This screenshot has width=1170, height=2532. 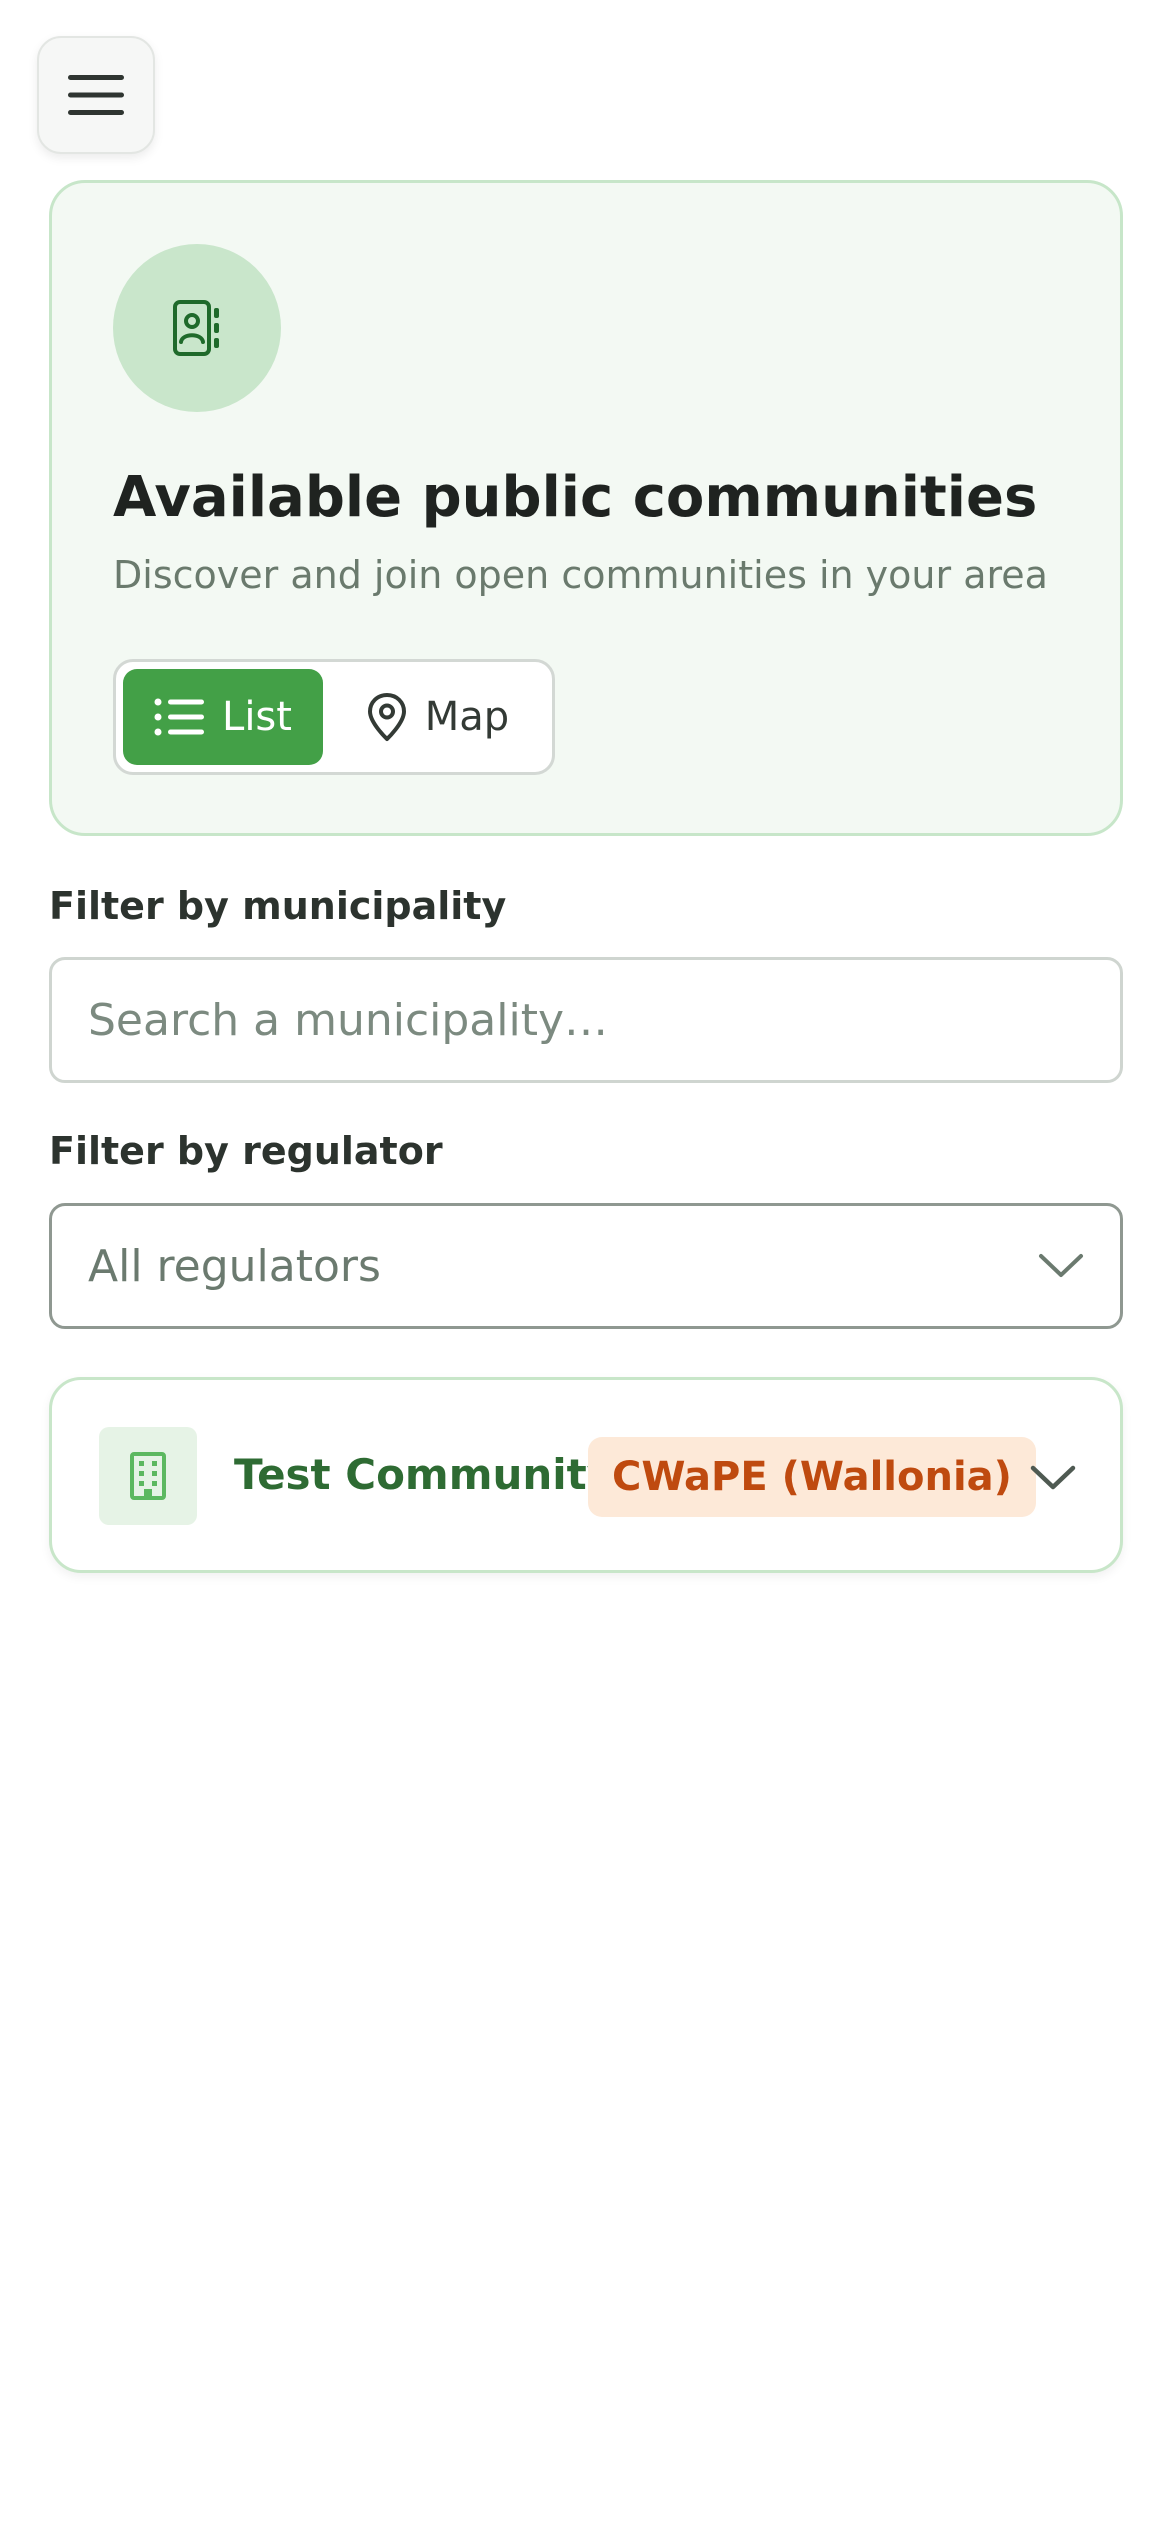 I want to click on building-icon, so click(x=148, y=1476).